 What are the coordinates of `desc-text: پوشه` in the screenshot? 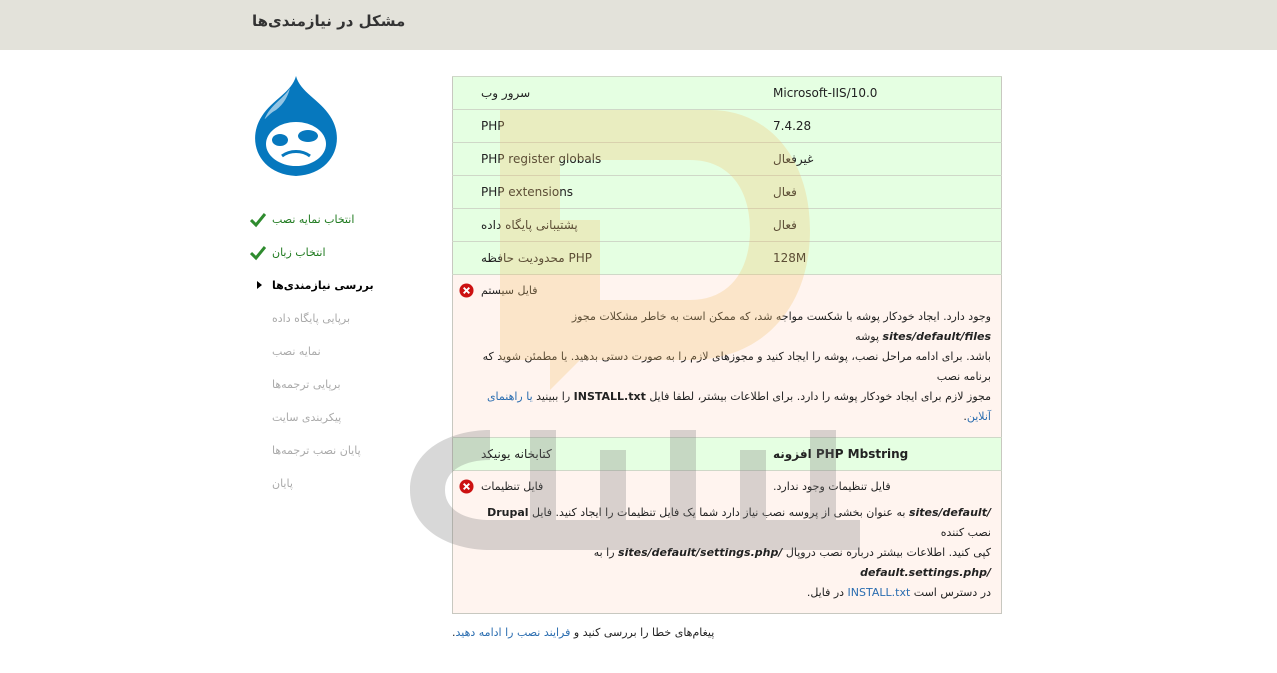 It's located at (867, 336).